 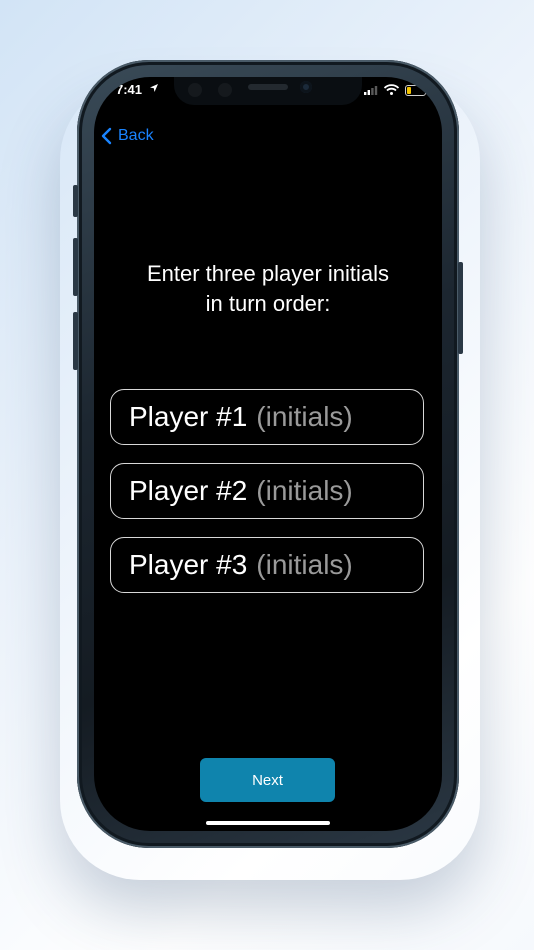 I want to click on notch, so click(x=268, y=91).